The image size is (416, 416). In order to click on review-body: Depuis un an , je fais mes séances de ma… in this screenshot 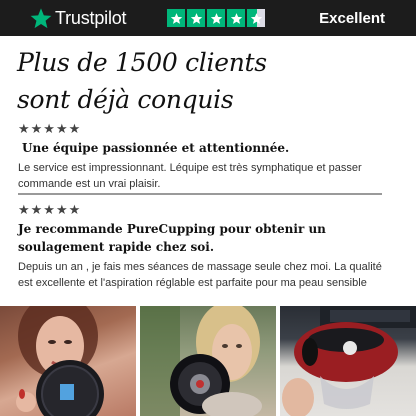, I will do `click(200, 275)`.